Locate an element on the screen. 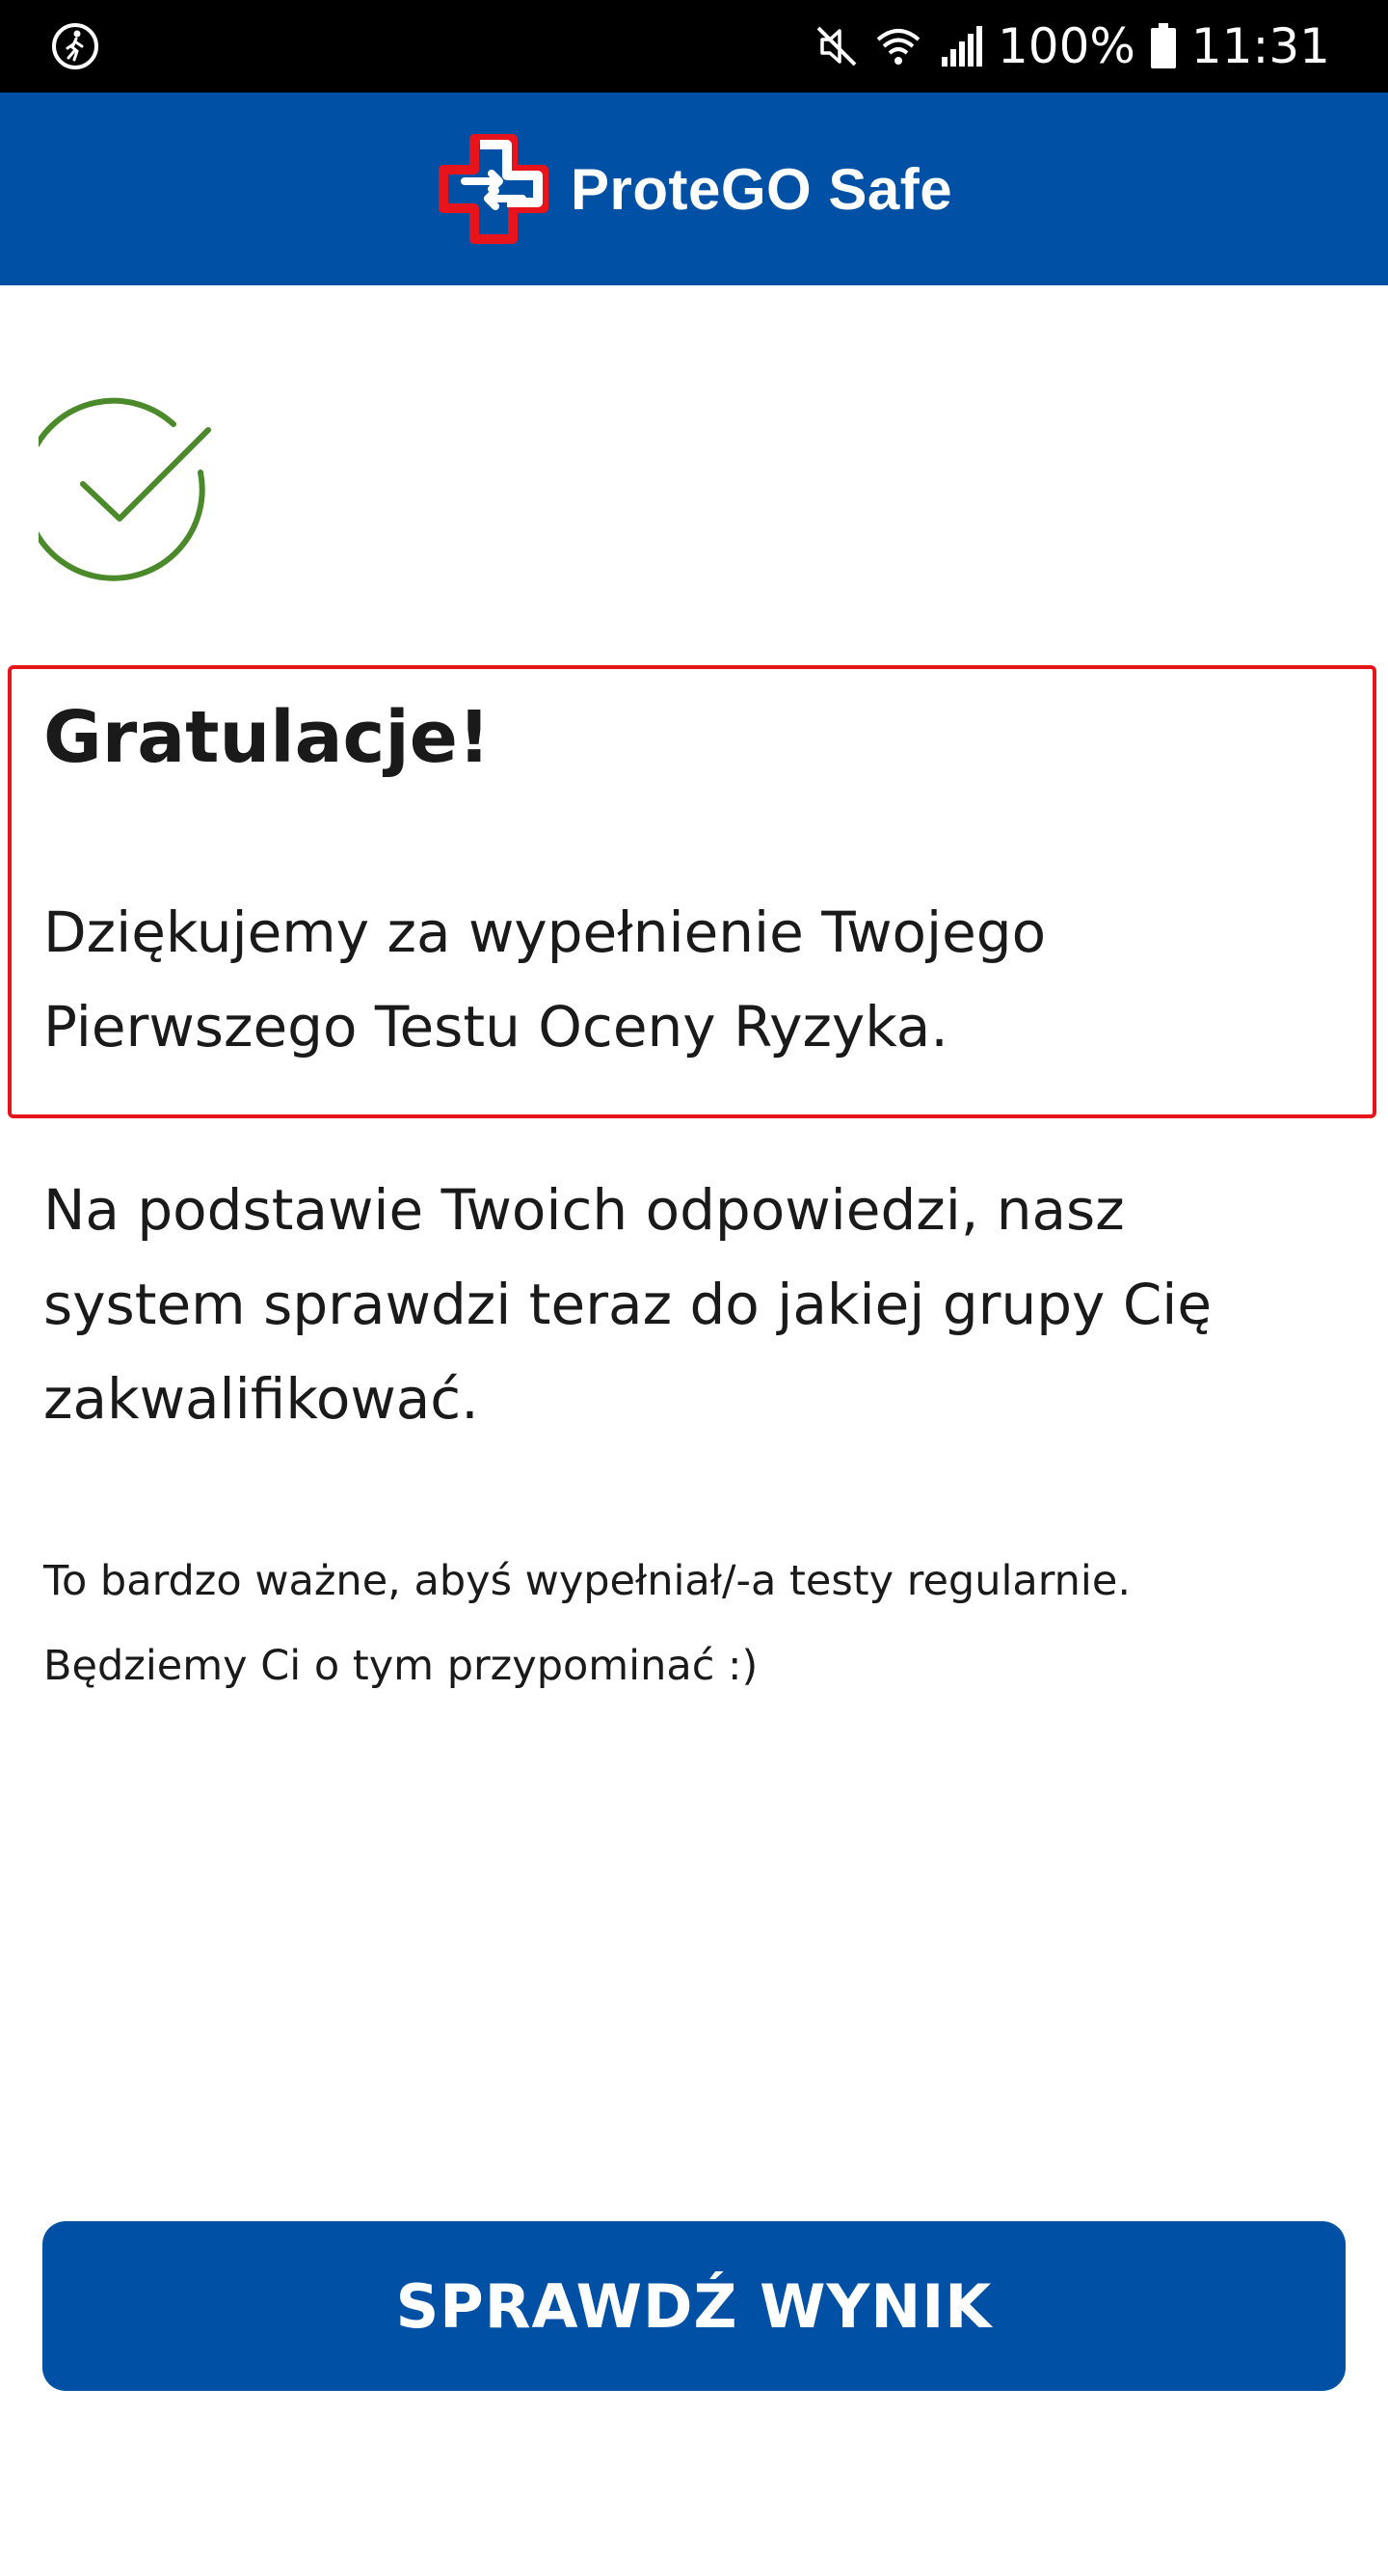 The image size is (1388, 2576). battery-icon is located at coordinates (1163, 46).